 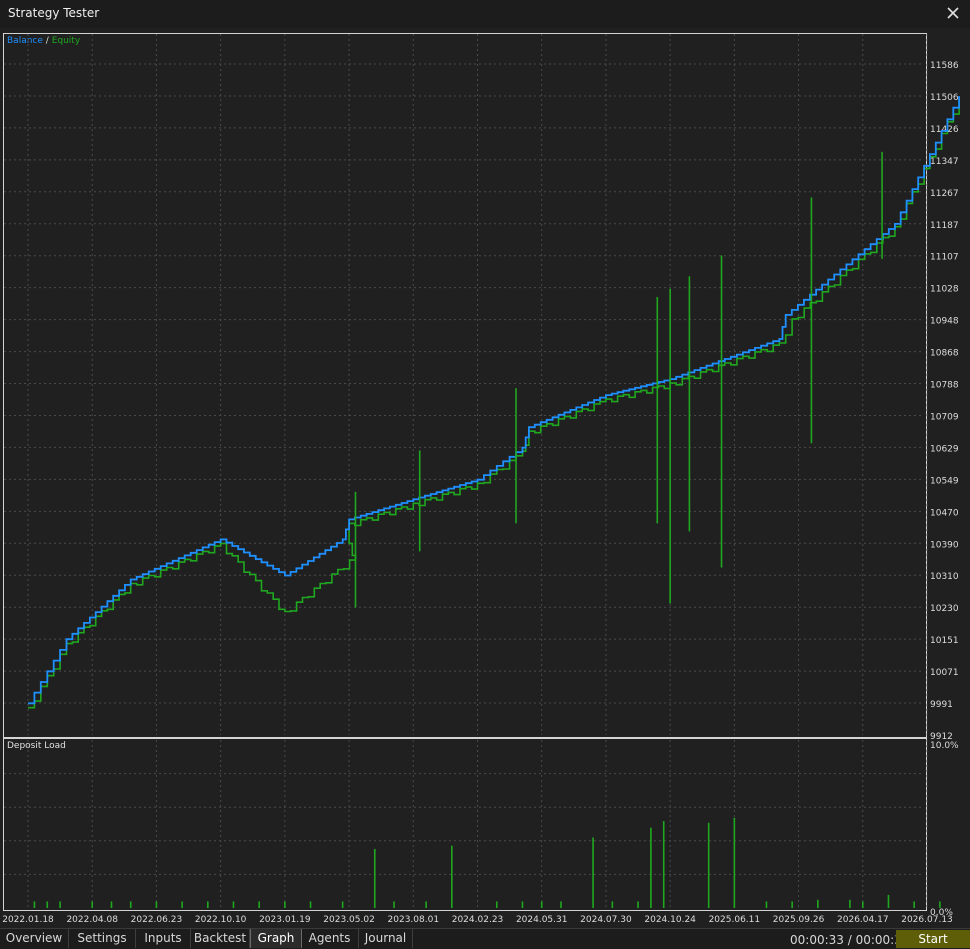 What do you see at coordinates (944, 258) in the screenshot?
I see `y-tick-label: 11107` at bounding box center [944, 258].